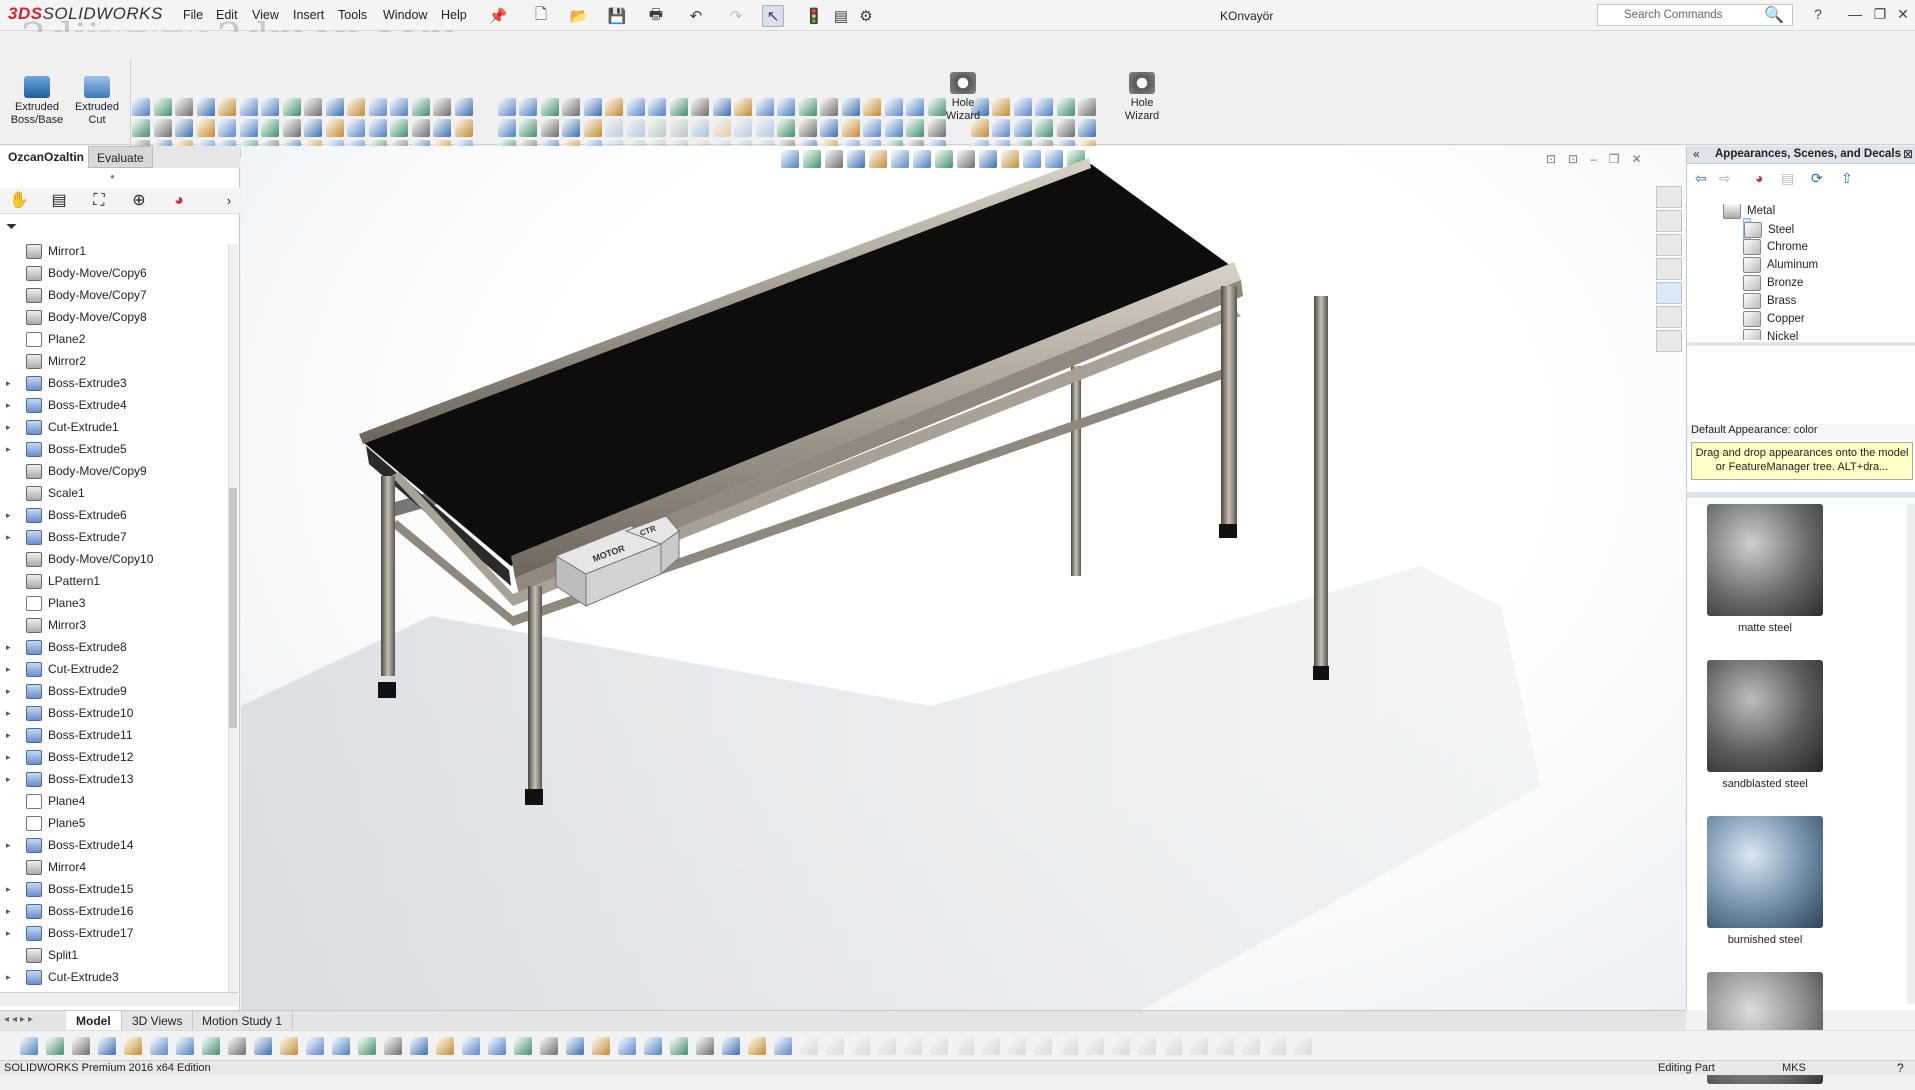  Describe the element at coordinates (116, 625) in the screenshot. I see `tree-item: Mirror3` at that location.